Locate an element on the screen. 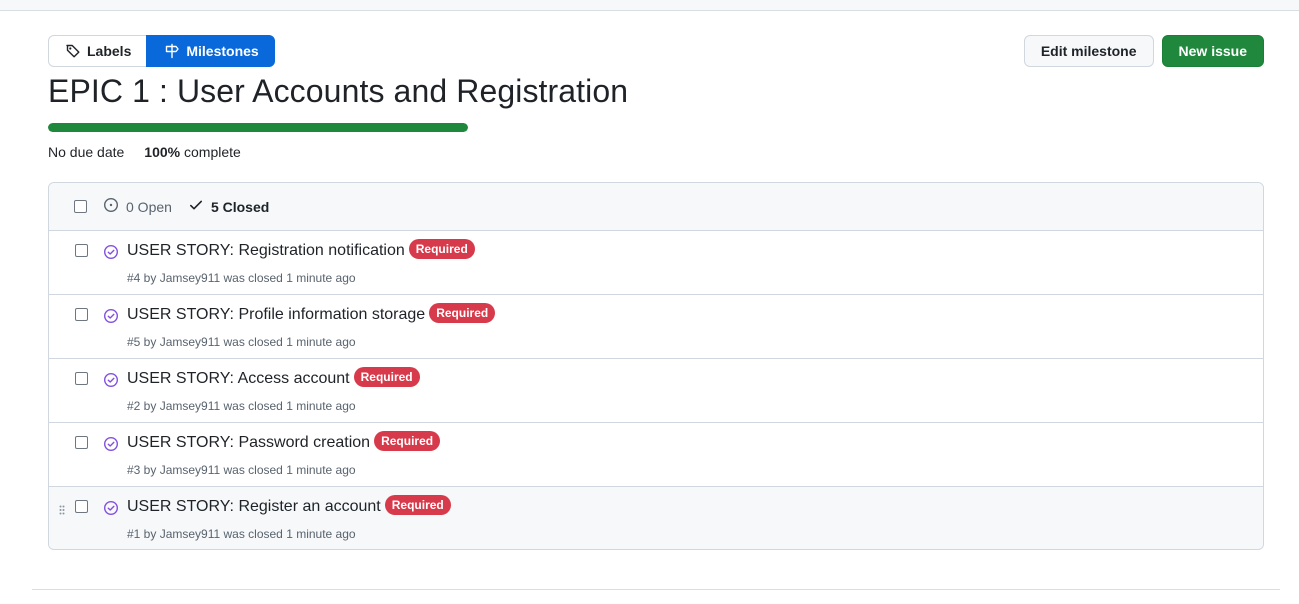 This screenshot has width=1299, height=604. issue-title-link: USER STORY: Password creation is located at coordinates (248, 443).